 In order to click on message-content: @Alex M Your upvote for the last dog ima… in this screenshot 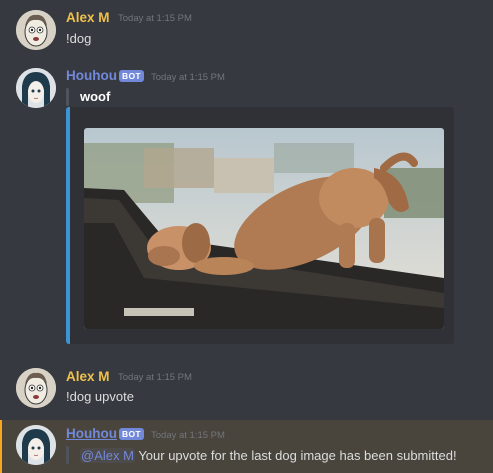, I will do `click(268, 455)`.